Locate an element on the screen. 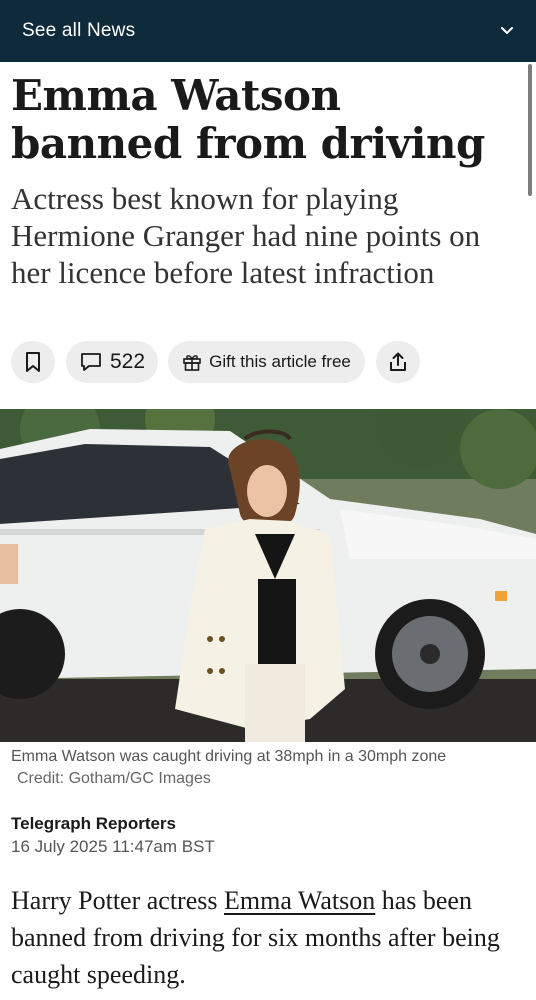 This screenshot has width=536, height=1000. gift-article-button: Gift this article free is located at coordinates (266, 362).